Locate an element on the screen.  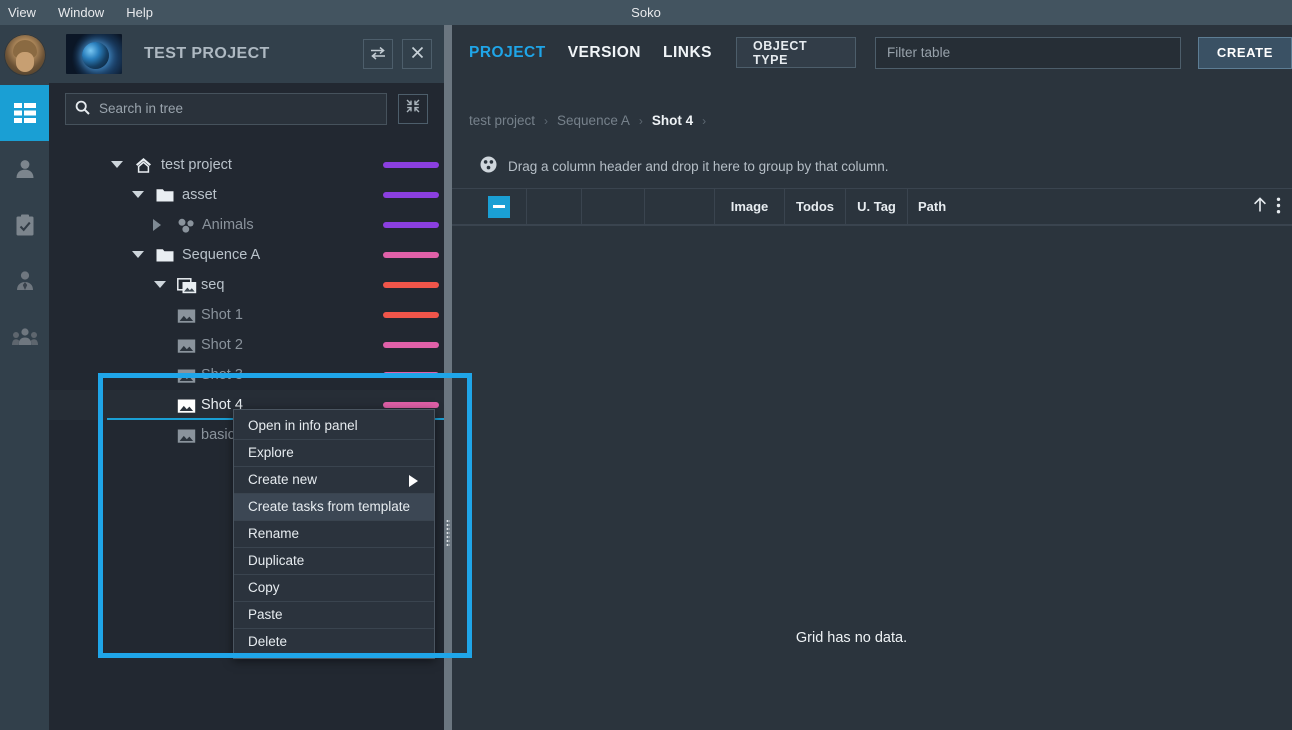
sequence-icon is located at coordinates (187, 288).